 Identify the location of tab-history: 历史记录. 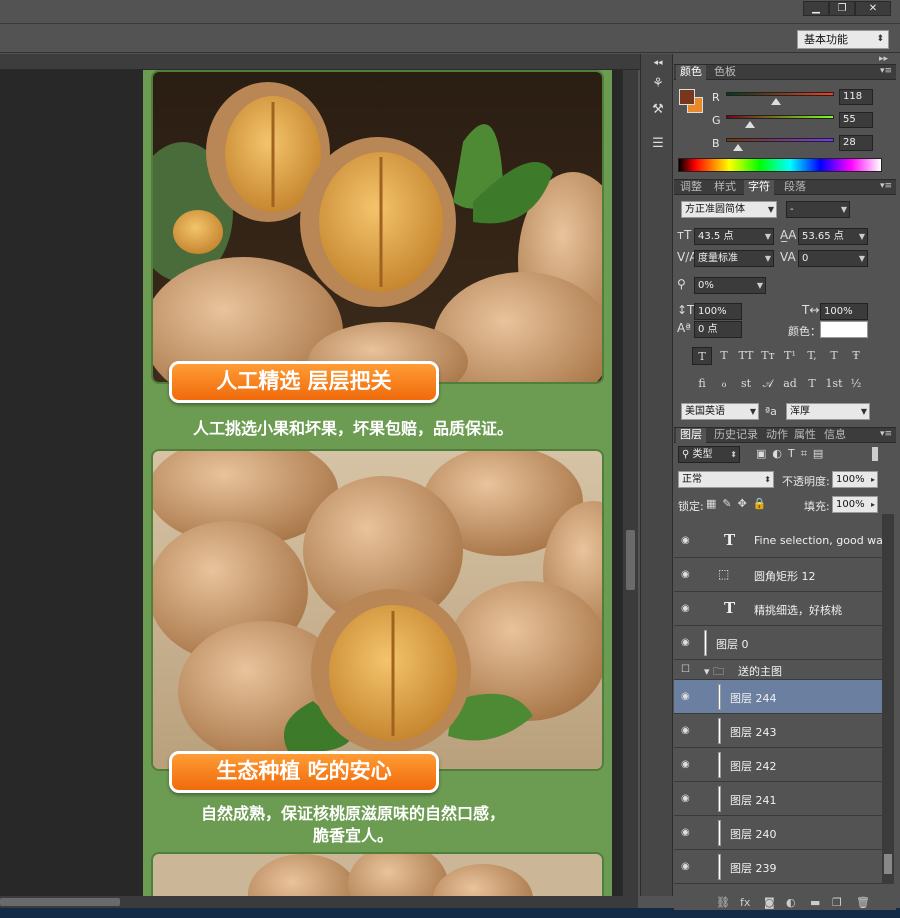
(736, 435).